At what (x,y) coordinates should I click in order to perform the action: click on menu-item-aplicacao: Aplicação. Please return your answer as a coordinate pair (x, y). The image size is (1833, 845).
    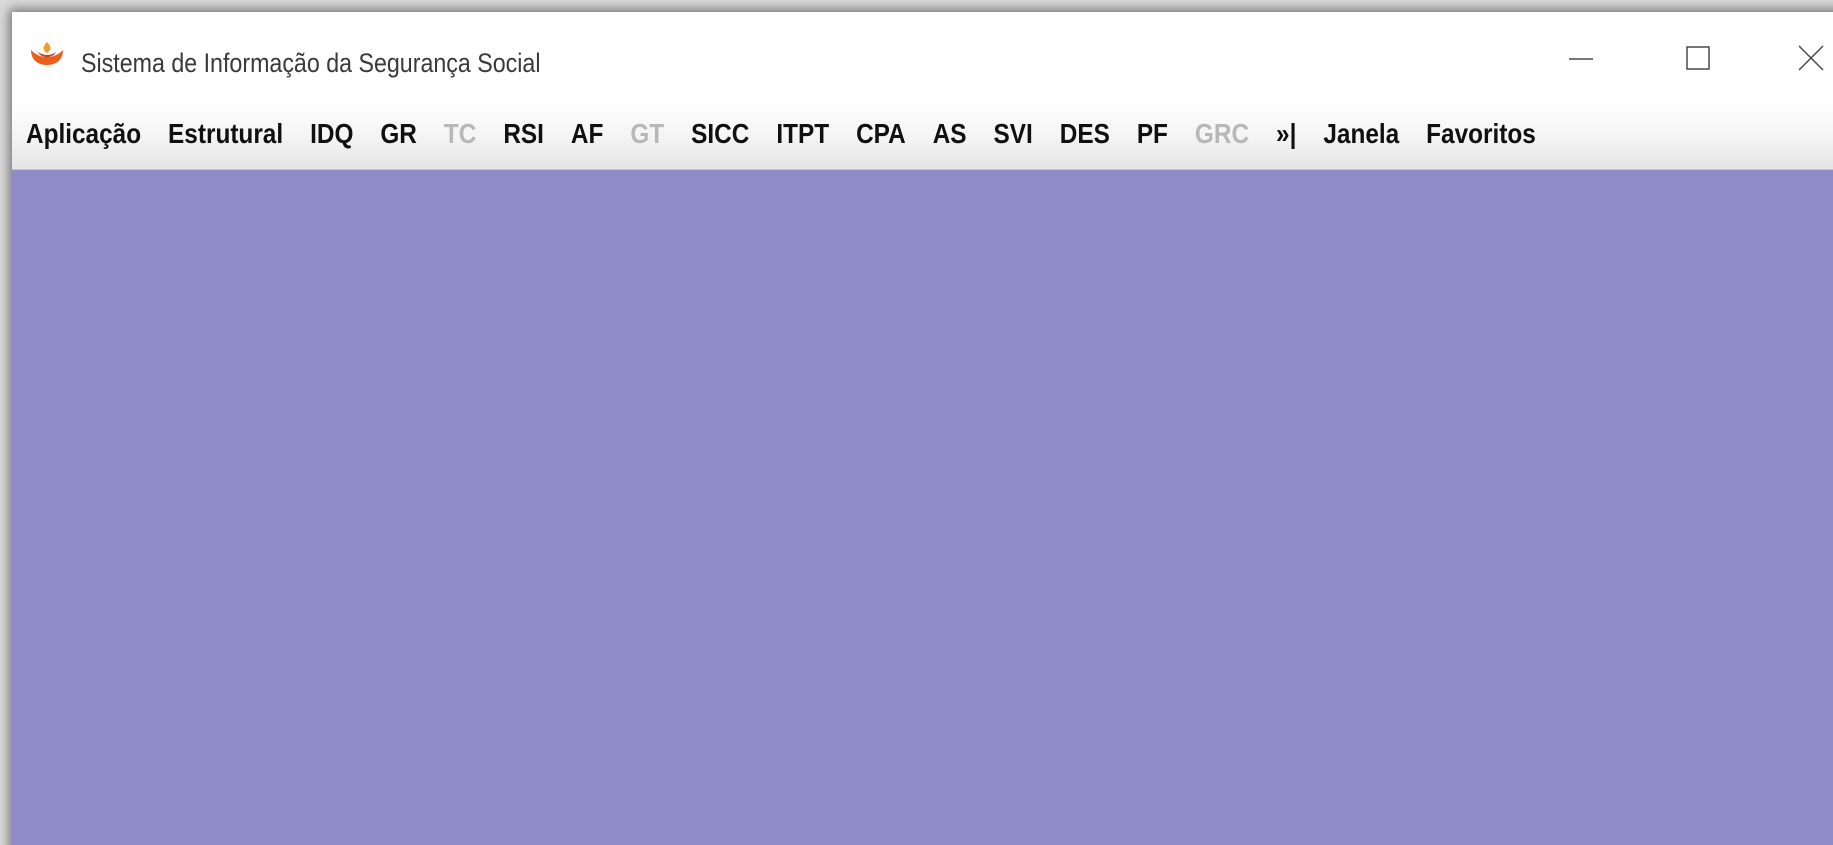
    Looking at the image, I should click on (83, 134).